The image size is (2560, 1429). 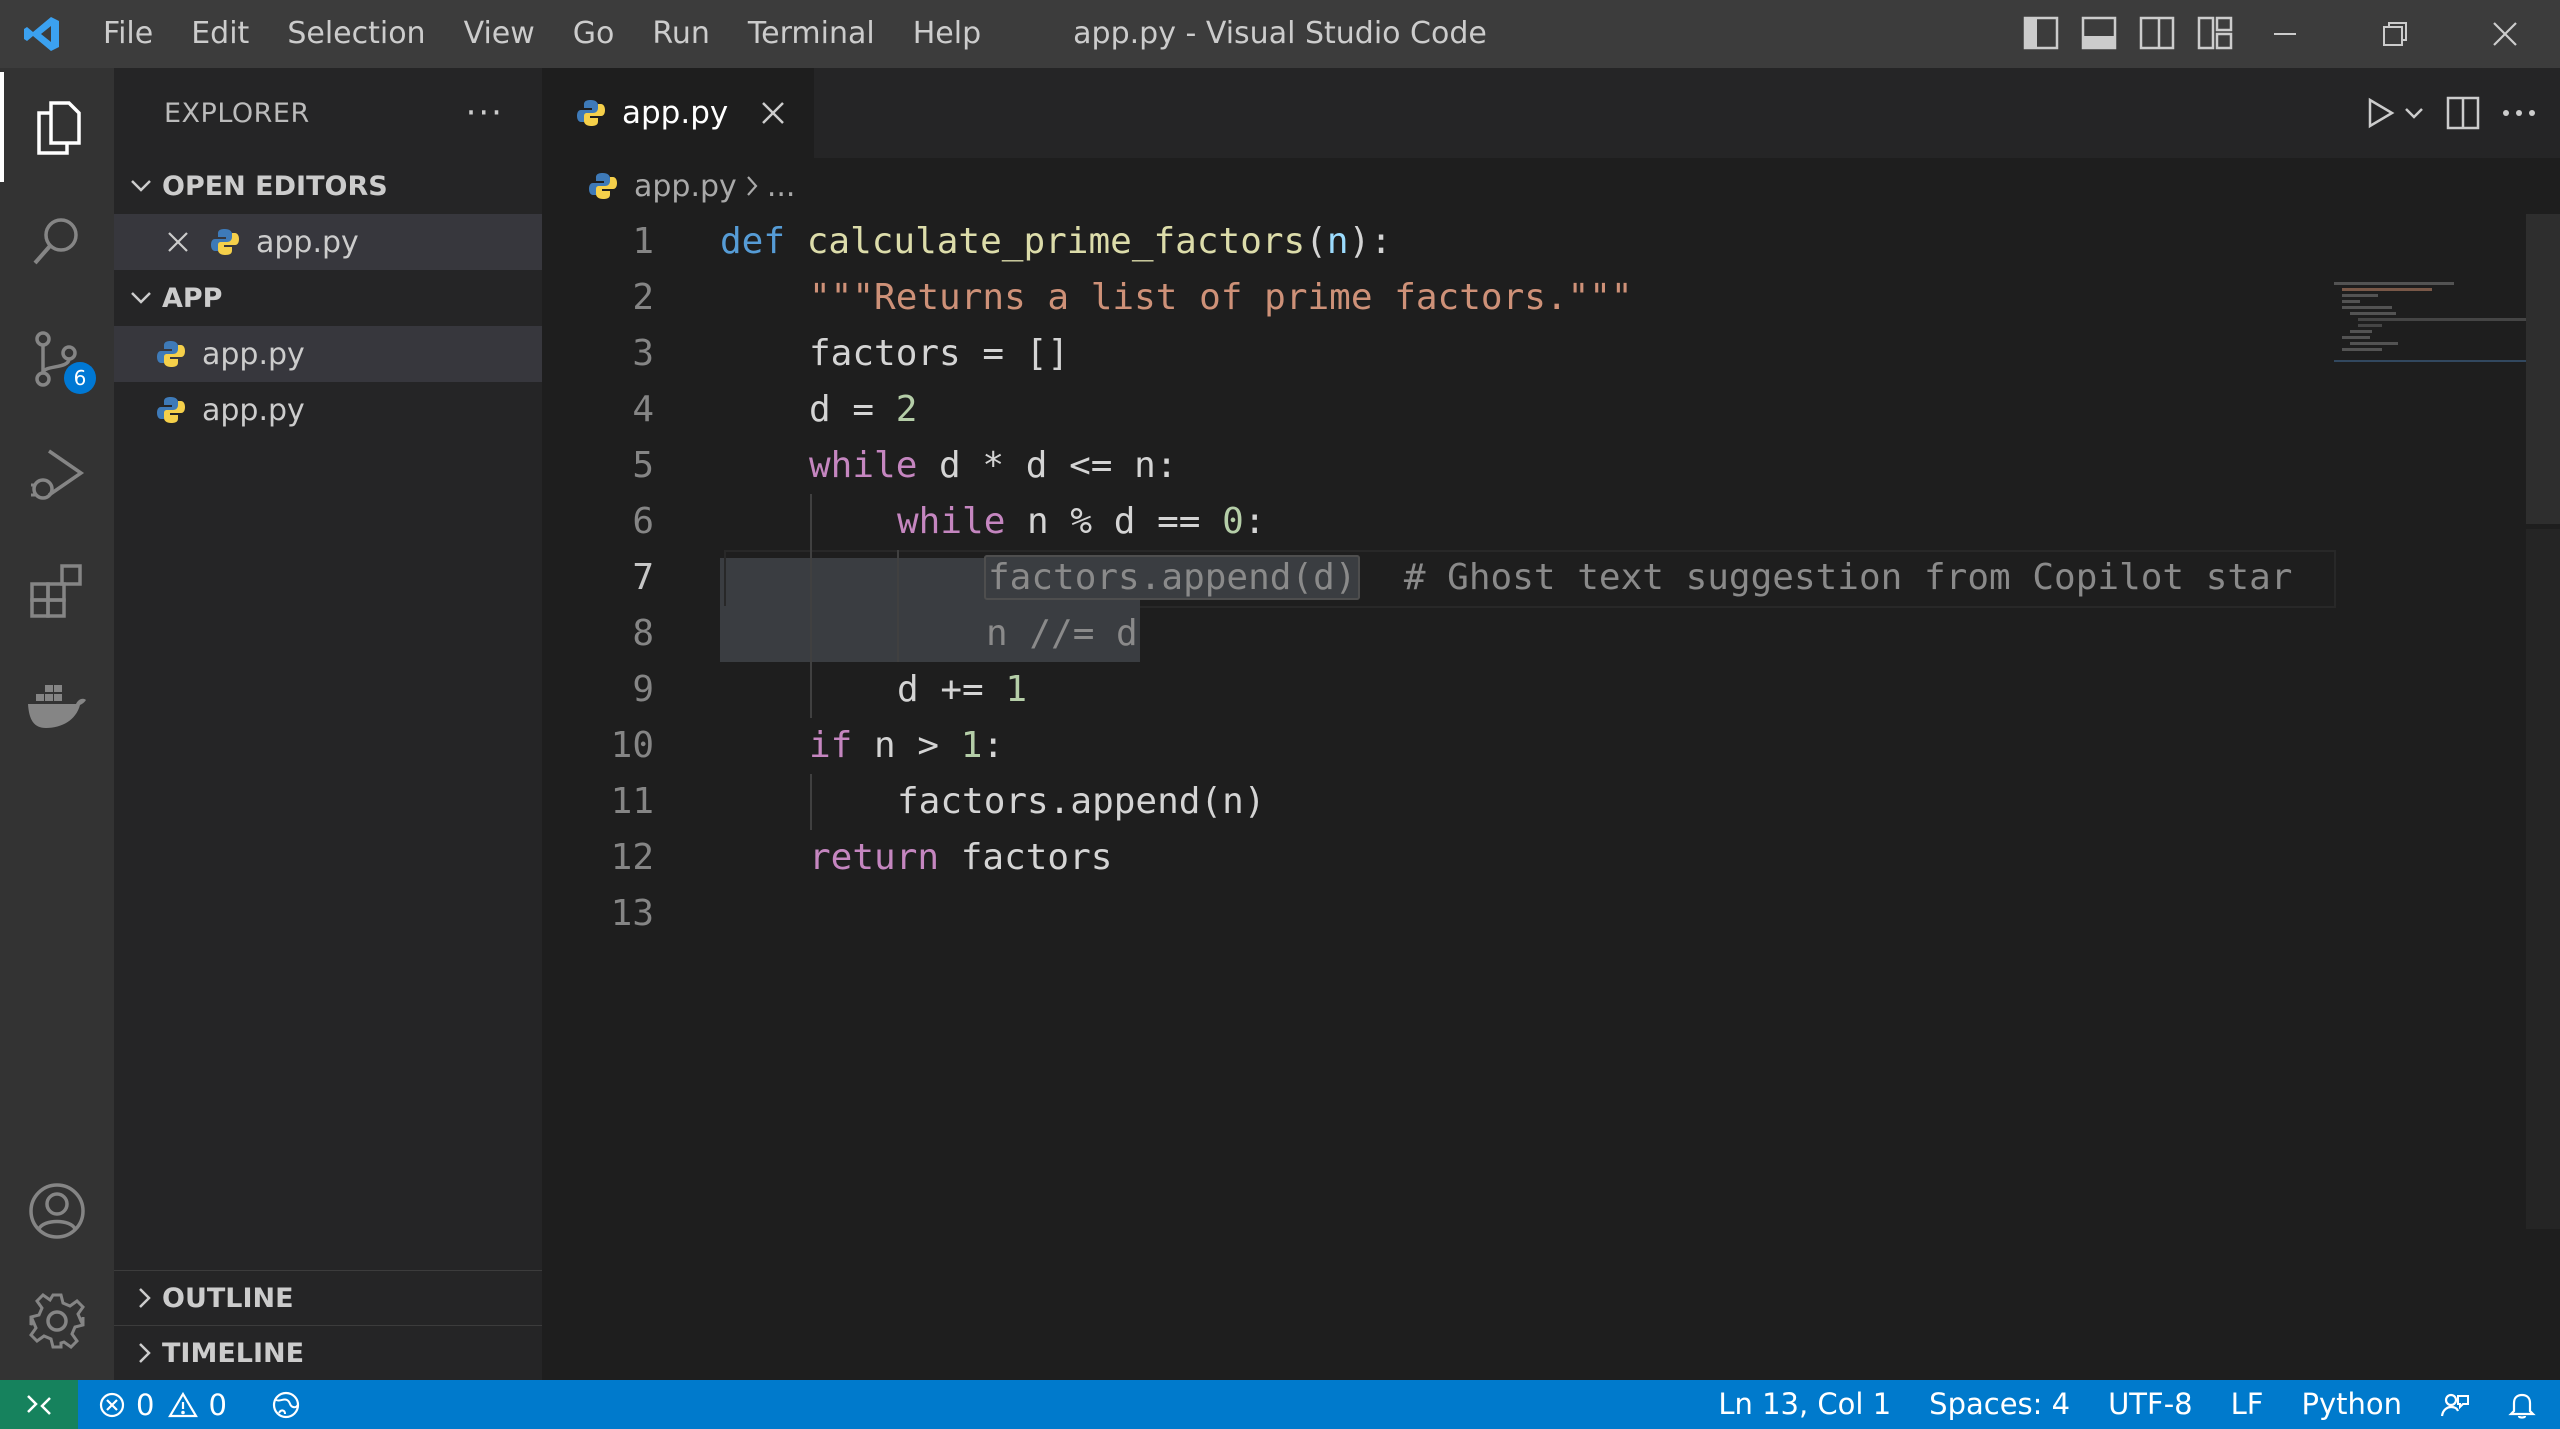 I want to click on explorer-title: EXPLORER, so click(x=237, y=113).